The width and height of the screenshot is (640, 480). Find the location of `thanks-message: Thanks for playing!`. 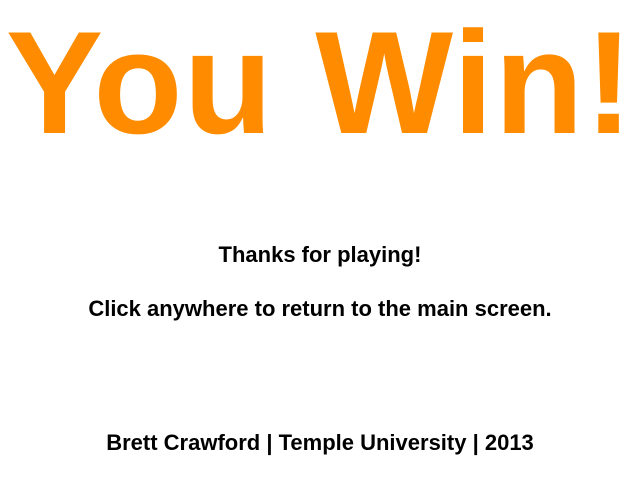

thanks-message: Thanks for playing! is located at coordinates (320, 254).